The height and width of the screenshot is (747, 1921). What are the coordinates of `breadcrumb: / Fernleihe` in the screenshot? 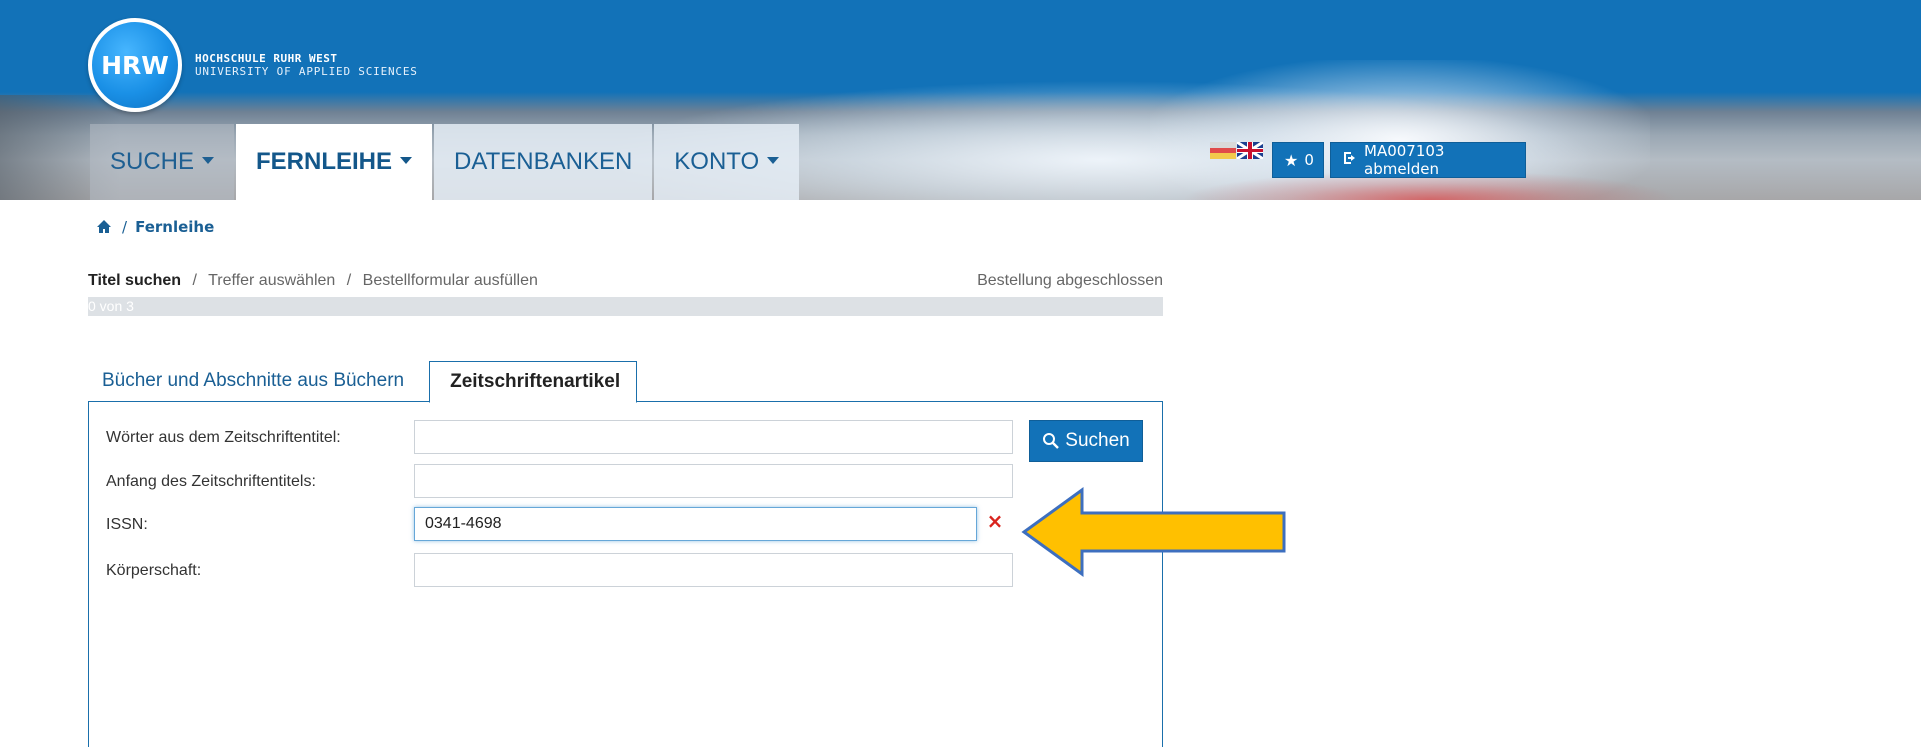 It's located at (155, 227).